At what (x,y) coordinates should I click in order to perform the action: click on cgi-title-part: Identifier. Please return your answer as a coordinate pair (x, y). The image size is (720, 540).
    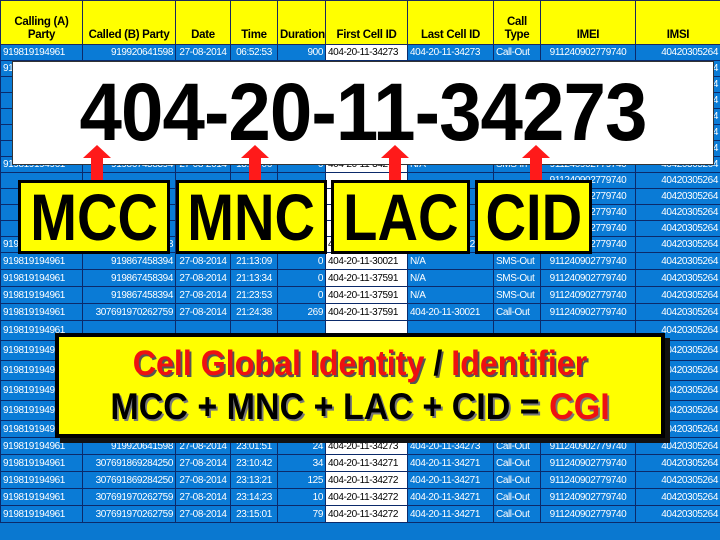
    Looking at the image, I should click on (519, 363).